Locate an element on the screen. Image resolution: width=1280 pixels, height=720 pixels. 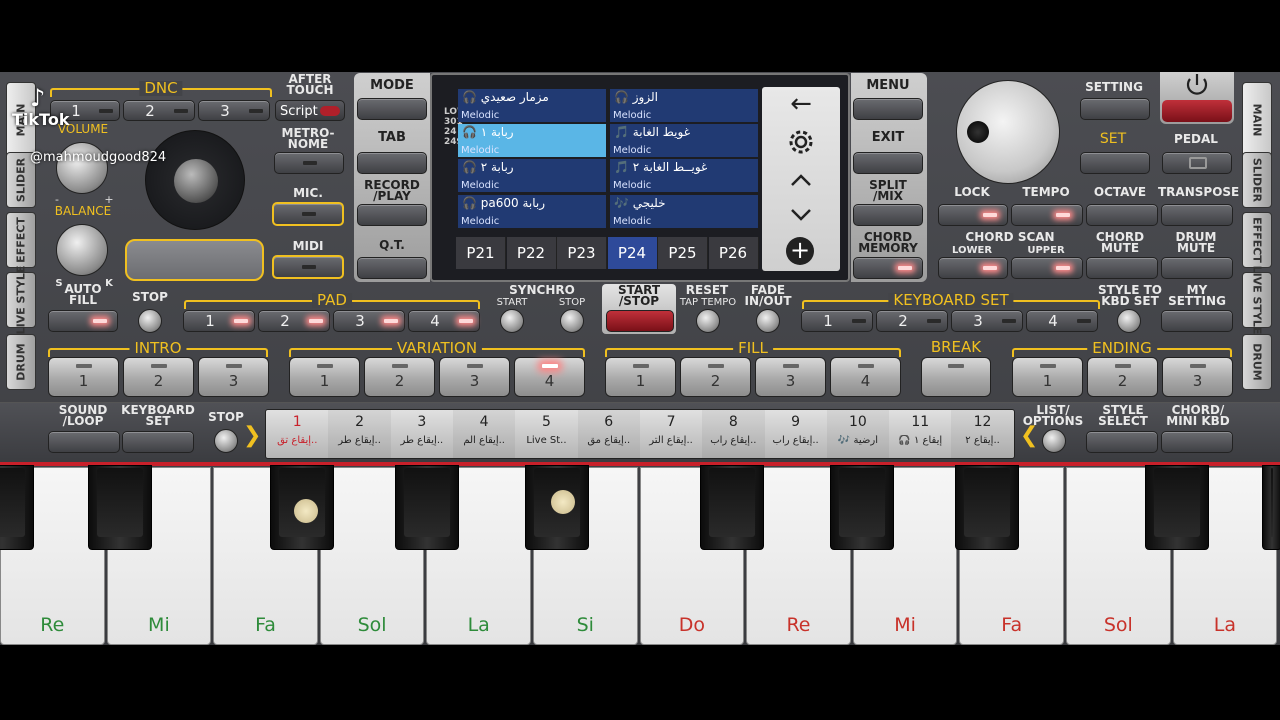
tab-button is located at coordinates (392, 163).